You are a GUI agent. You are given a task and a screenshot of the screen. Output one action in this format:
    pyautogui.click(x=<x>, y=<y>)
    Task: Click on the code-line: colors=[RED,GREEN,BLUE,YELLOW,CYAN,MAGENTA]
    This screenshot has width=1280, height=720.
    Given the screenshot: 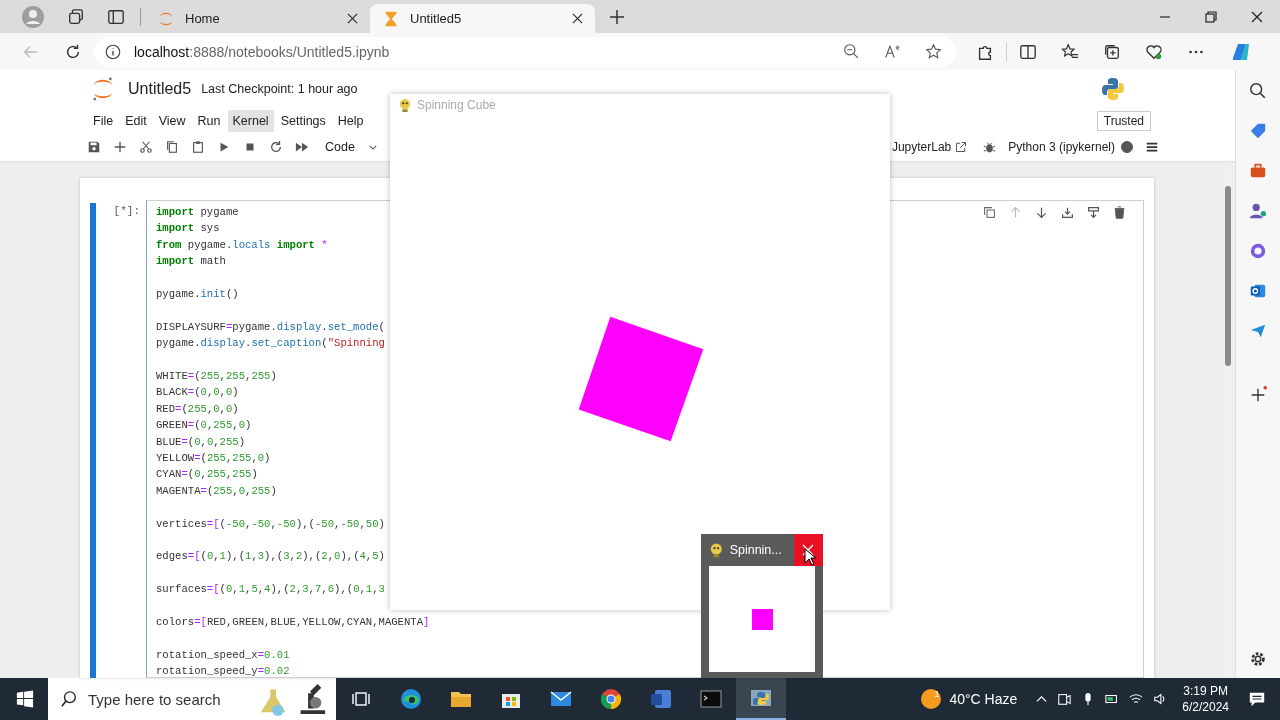 What is the action you would take?
    pyautogui.click(x=293, y=623)
    